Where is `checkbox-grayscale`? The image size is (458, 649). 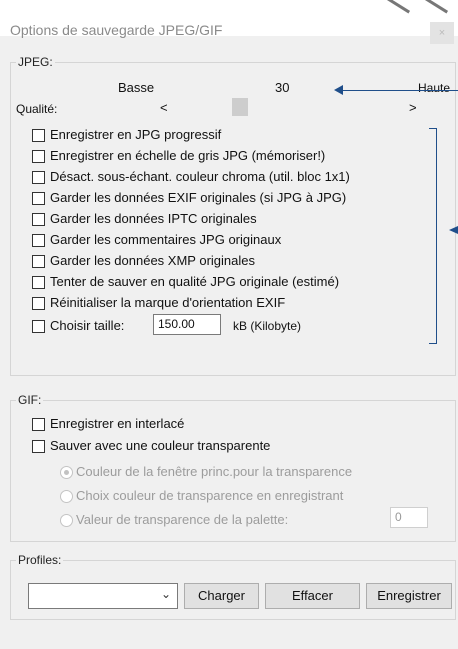 checkbox-grayscale is located at coordinates (38, 156).